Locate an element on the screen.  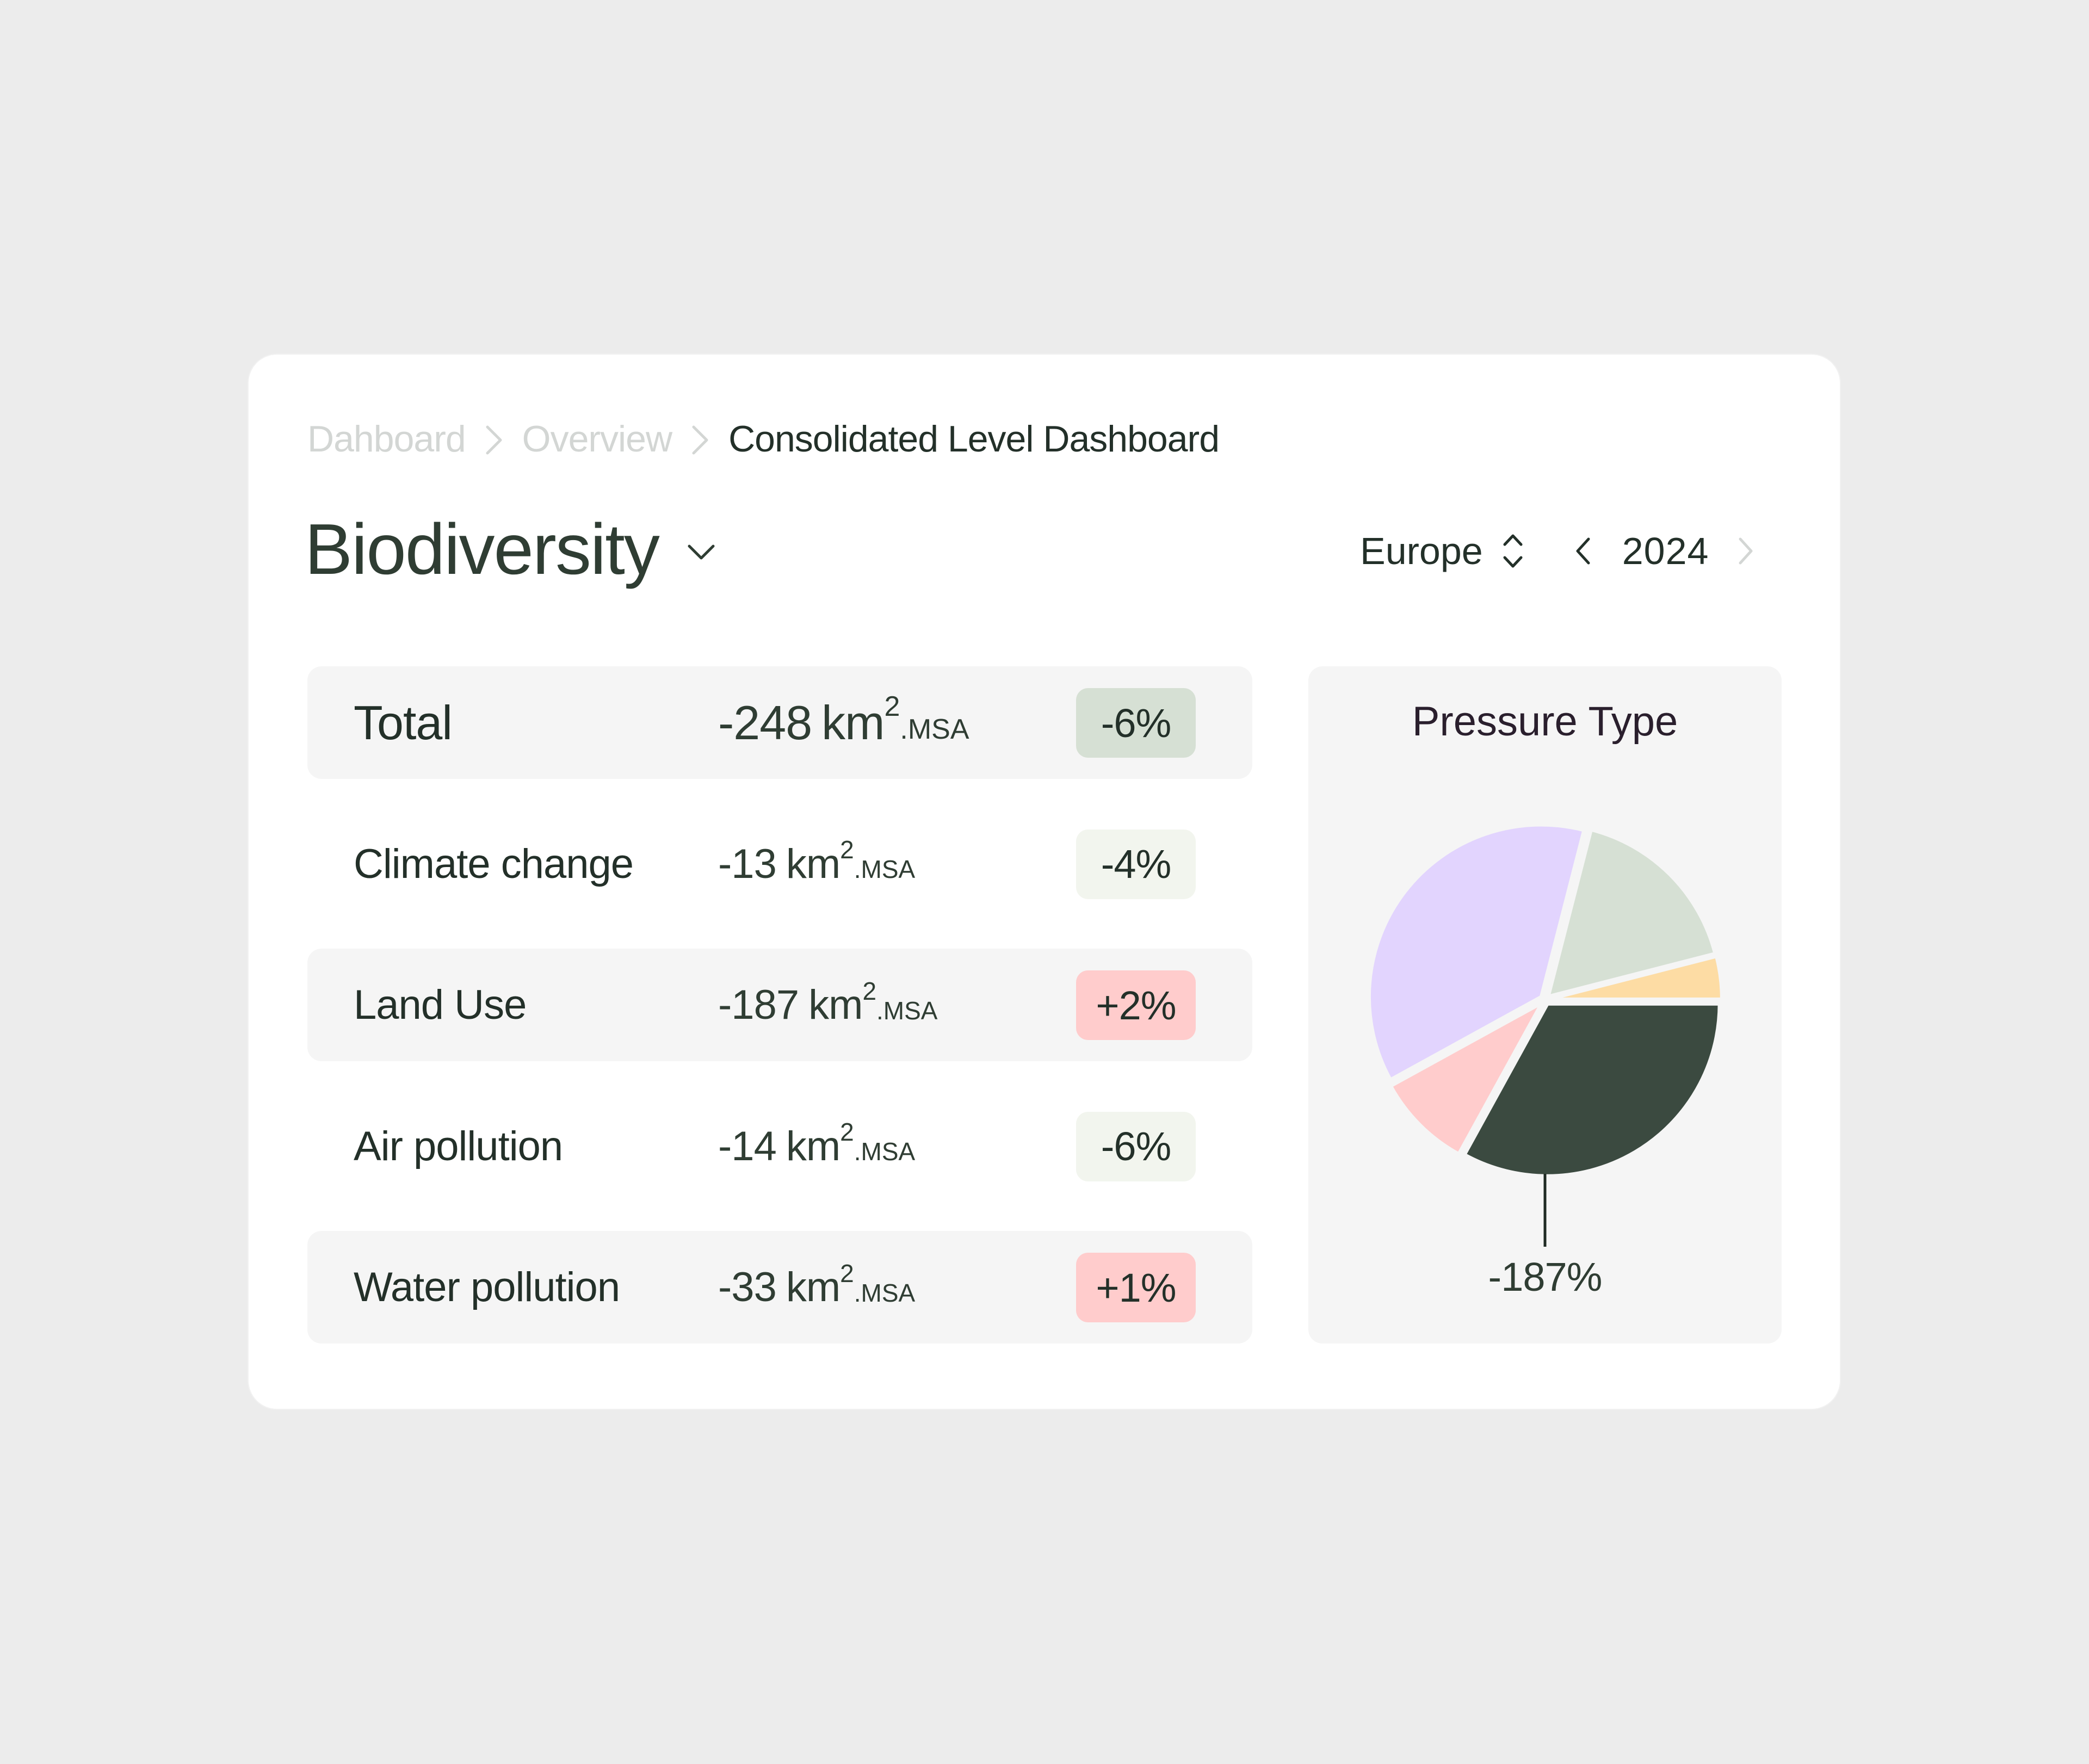
up-down-chevron-icon is located at coordinates (1513, 551).